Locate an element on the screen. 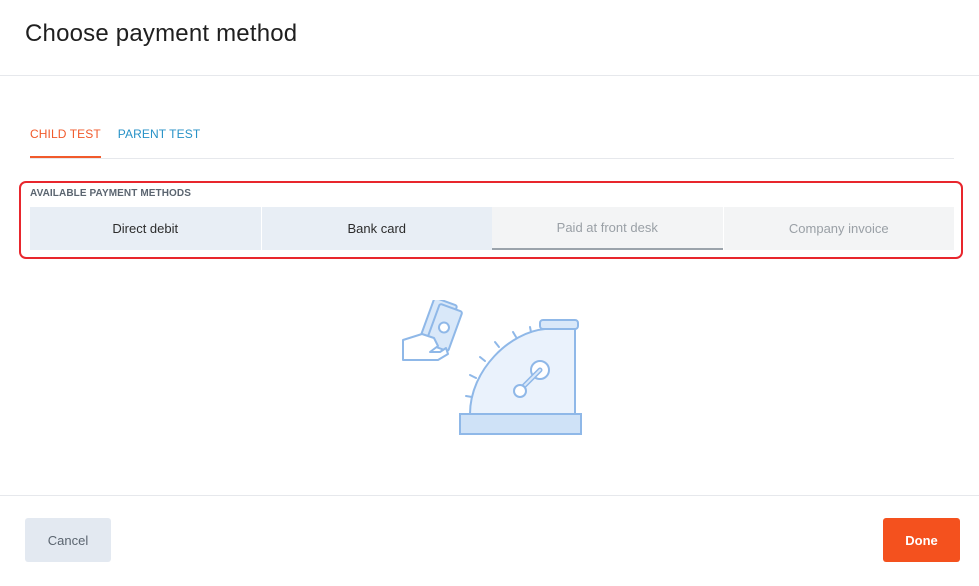  method-direct-debit: Direct debit is located at coordinates (145, 228).